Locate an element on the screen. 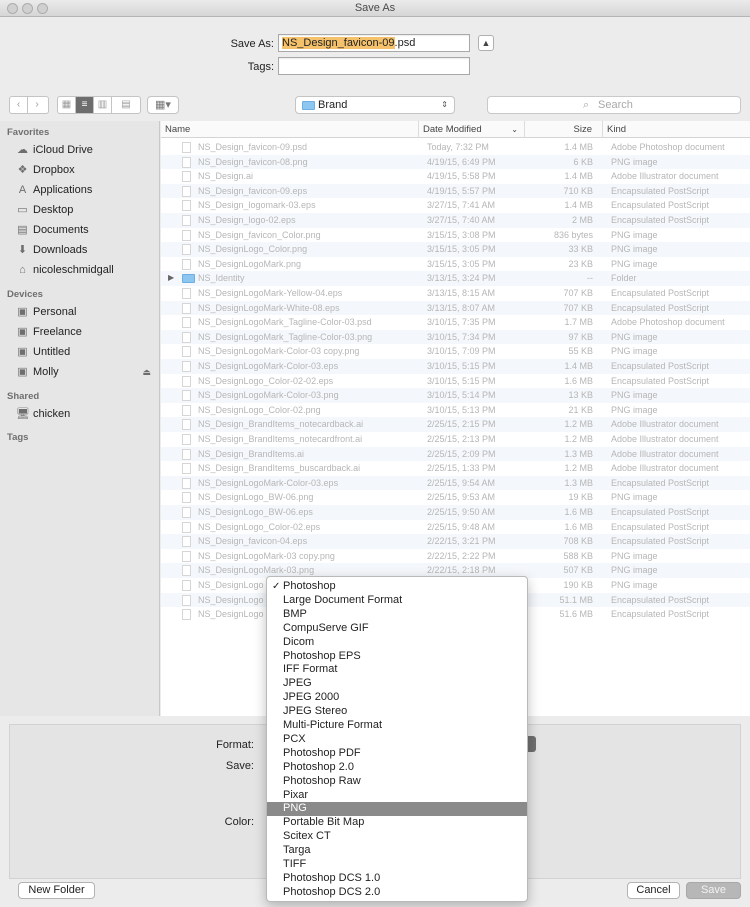  sidebar-item-freelance: ▣ Freelance is located at coordinates (49, 332).